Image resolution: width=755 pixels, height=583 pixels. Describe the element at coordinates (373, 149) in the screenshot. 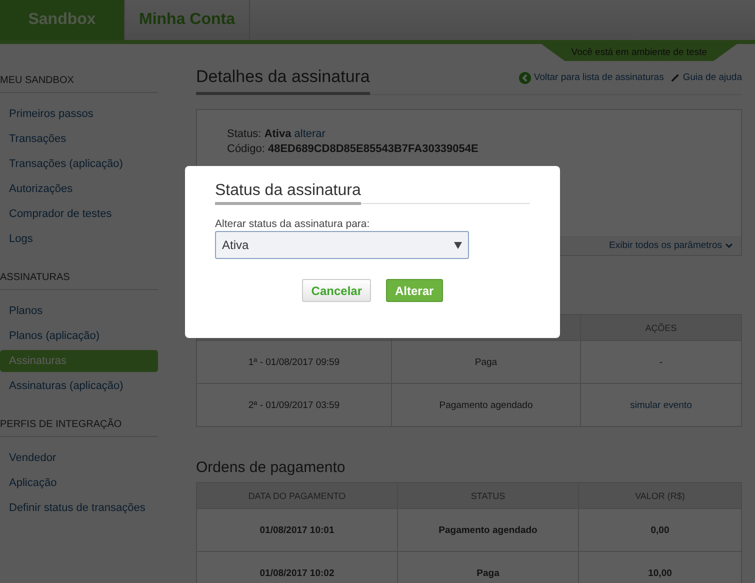

I see `code-value: 48ED689CD8D85E85543B7FA30339054E` at that location.